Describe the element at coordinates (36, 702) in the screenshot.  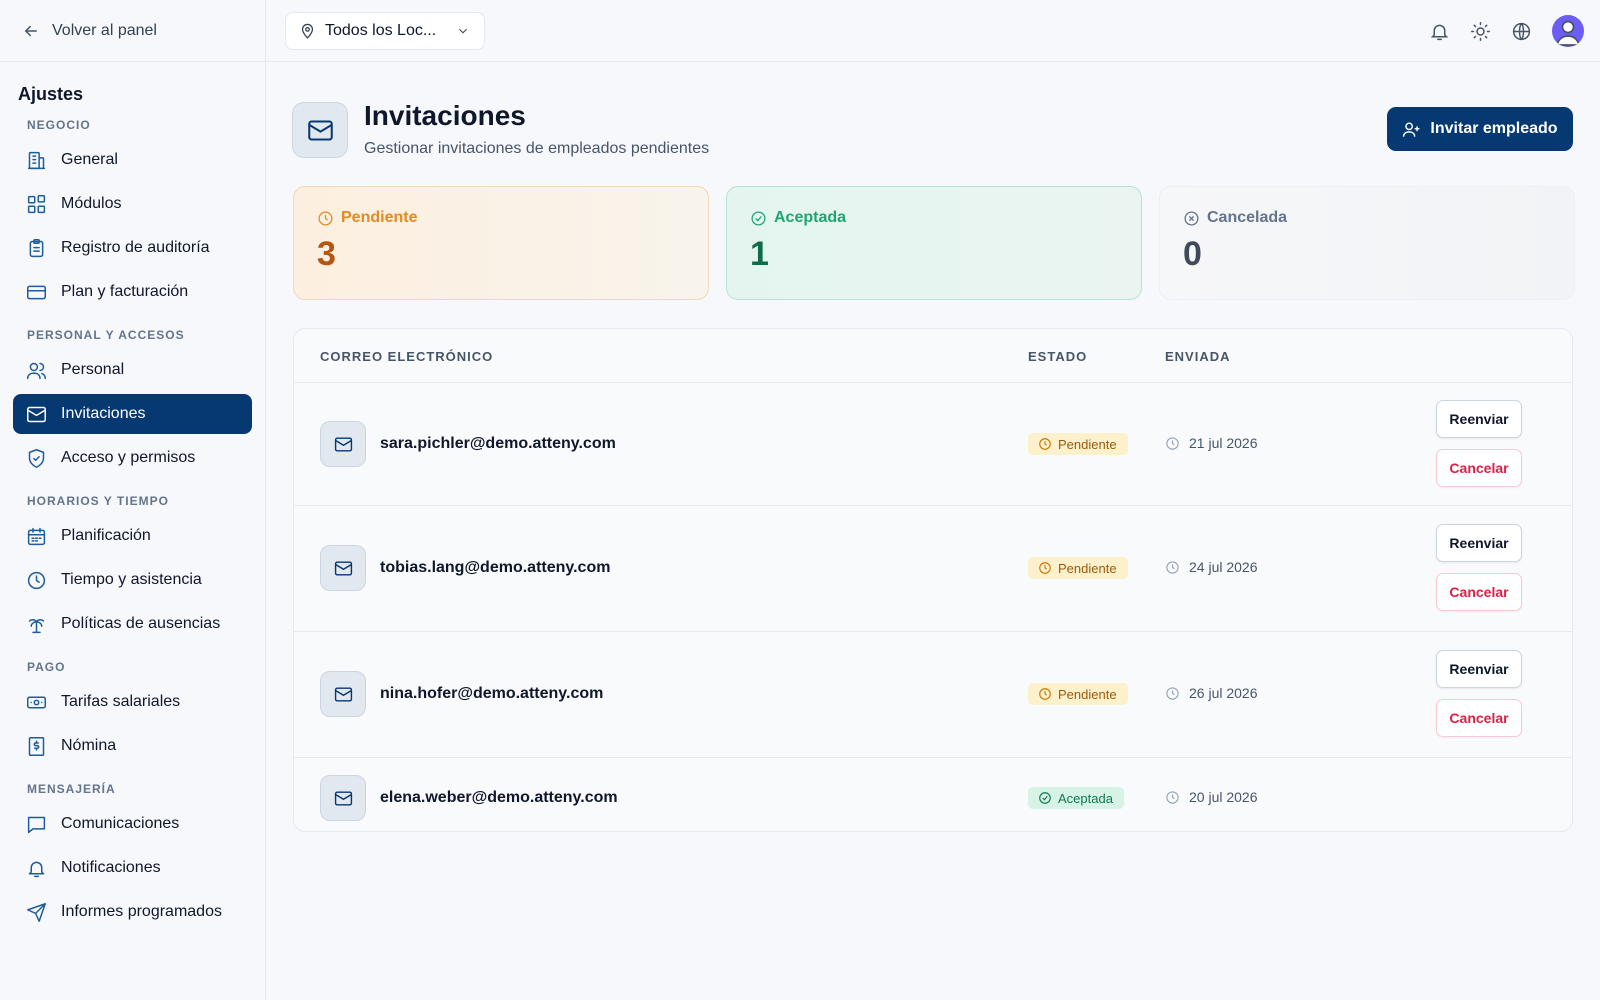
I see `banknote-icon` at that location.